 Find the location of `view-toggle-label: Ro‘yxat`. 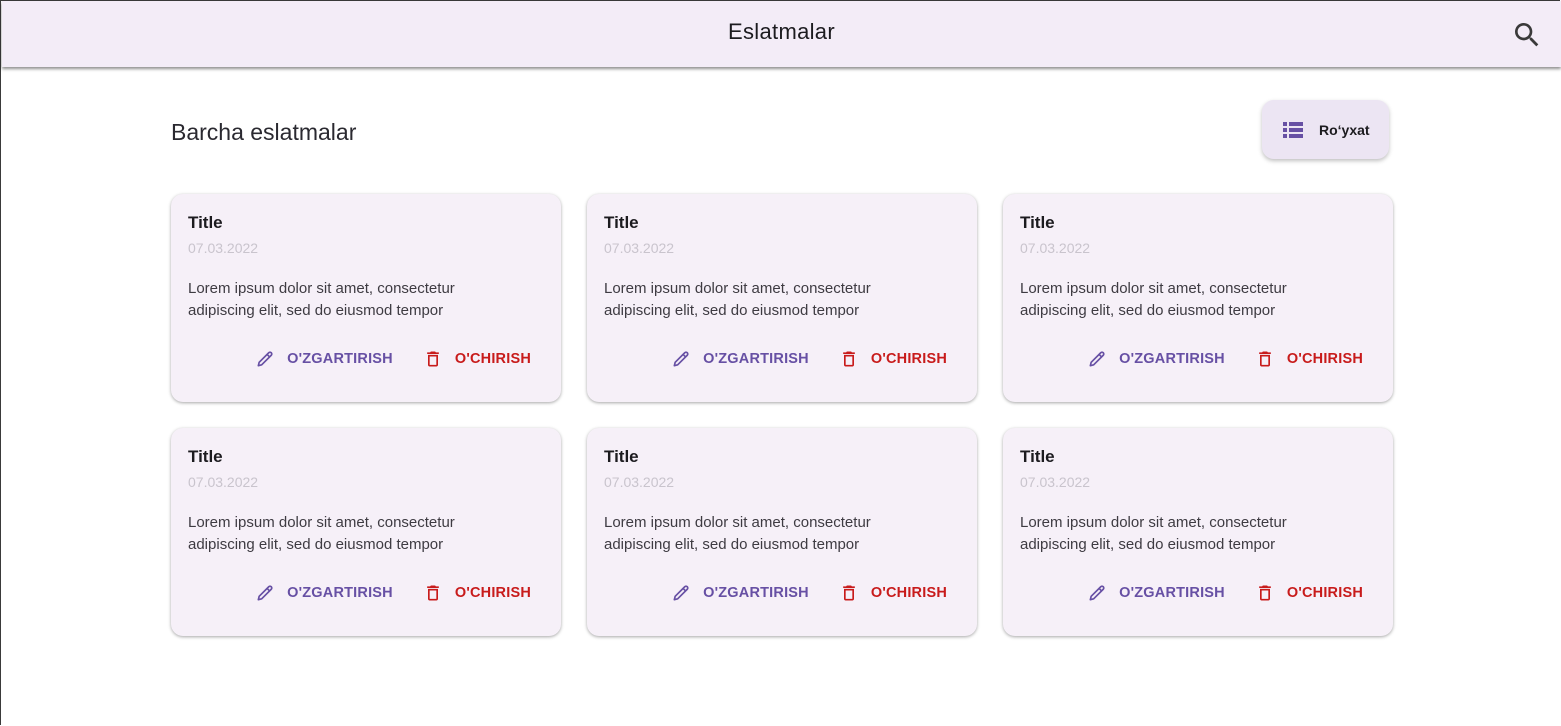

view-toggle-label: Ro‘yxat is located at coordinates (1344, 129).